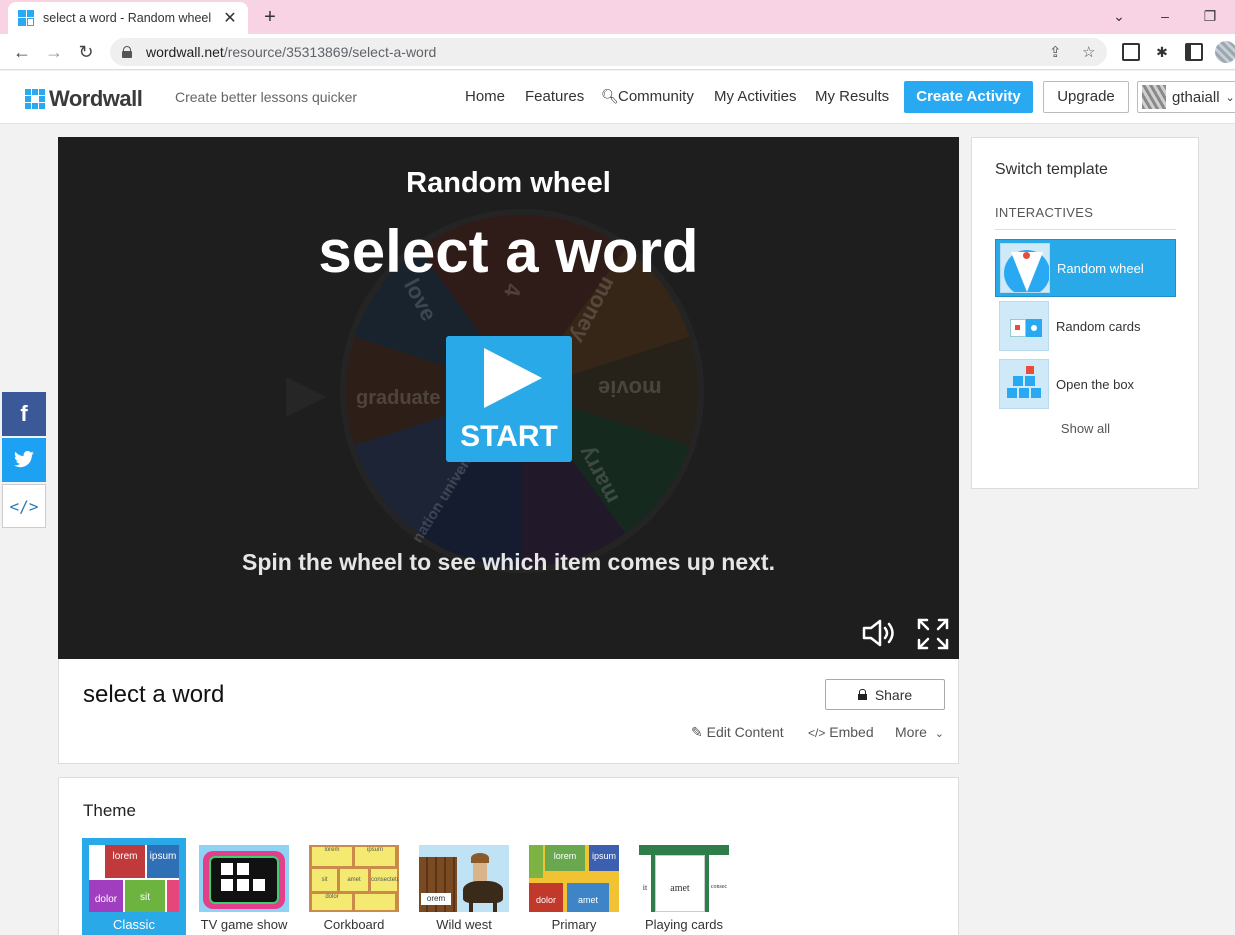 This screenshot has height=935, width=1235. Describe the element at coordinates (755, 96) in the screenshot. I see `nav-my-activities: My Activities` at that location.